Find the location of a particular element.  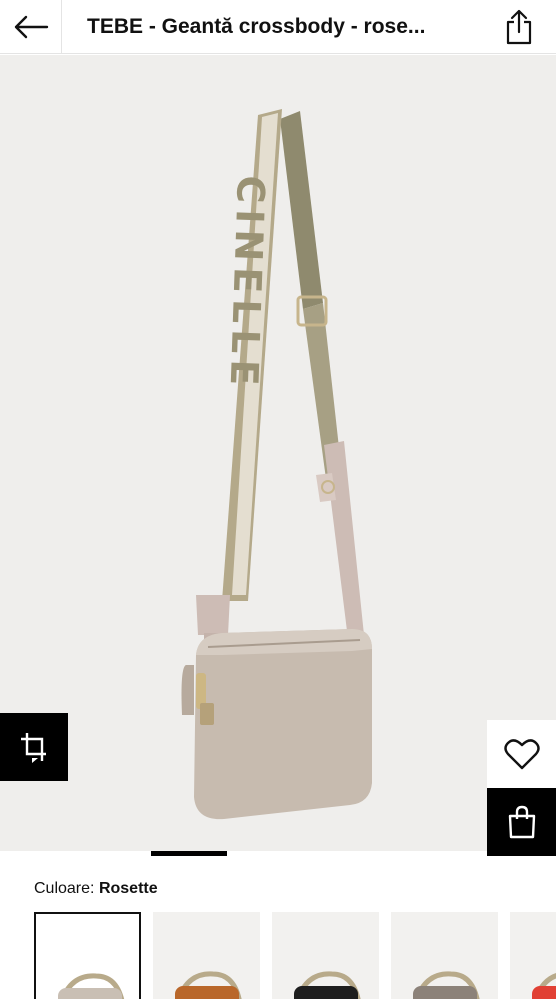

heart-icon is located at coordinates (521, 754).